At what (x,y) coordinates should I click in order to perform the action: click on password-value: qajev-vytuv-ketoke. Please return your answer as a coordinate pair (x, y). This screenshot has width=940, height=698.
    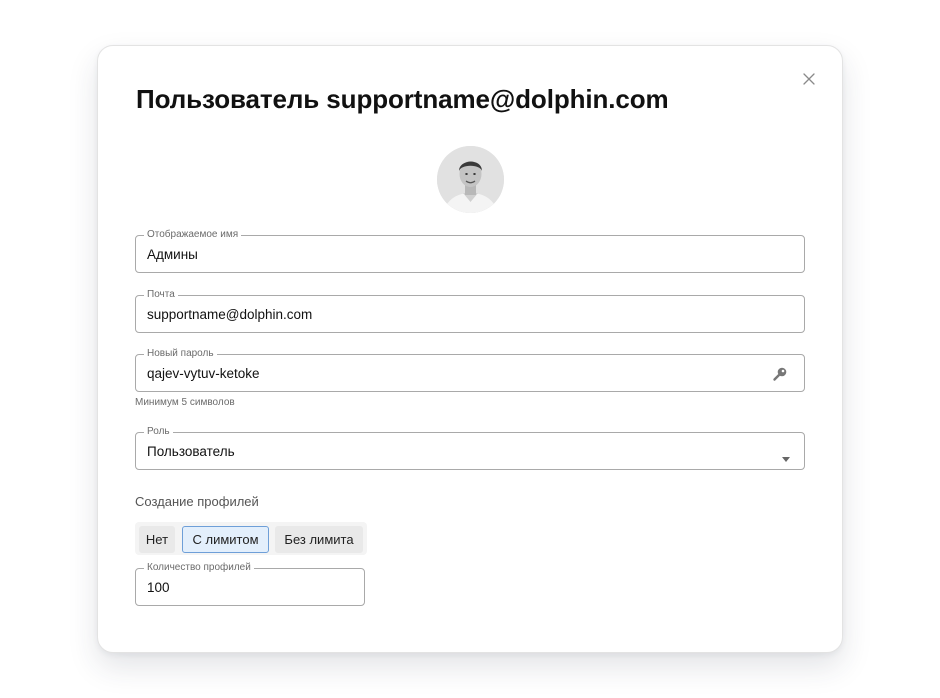
    Looking at the image, I should click on (203, 373).